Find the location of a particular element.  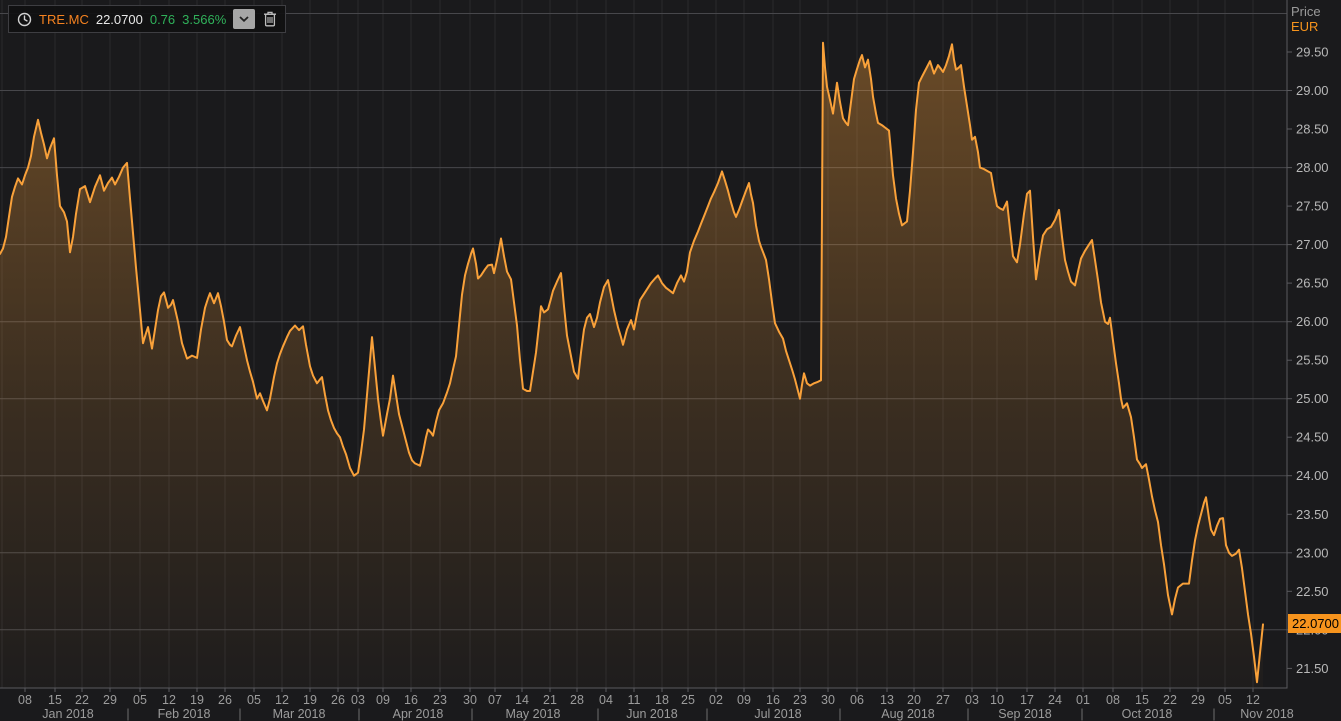

x-month-label: Apr 2018 is located at coordinates (418, 714).